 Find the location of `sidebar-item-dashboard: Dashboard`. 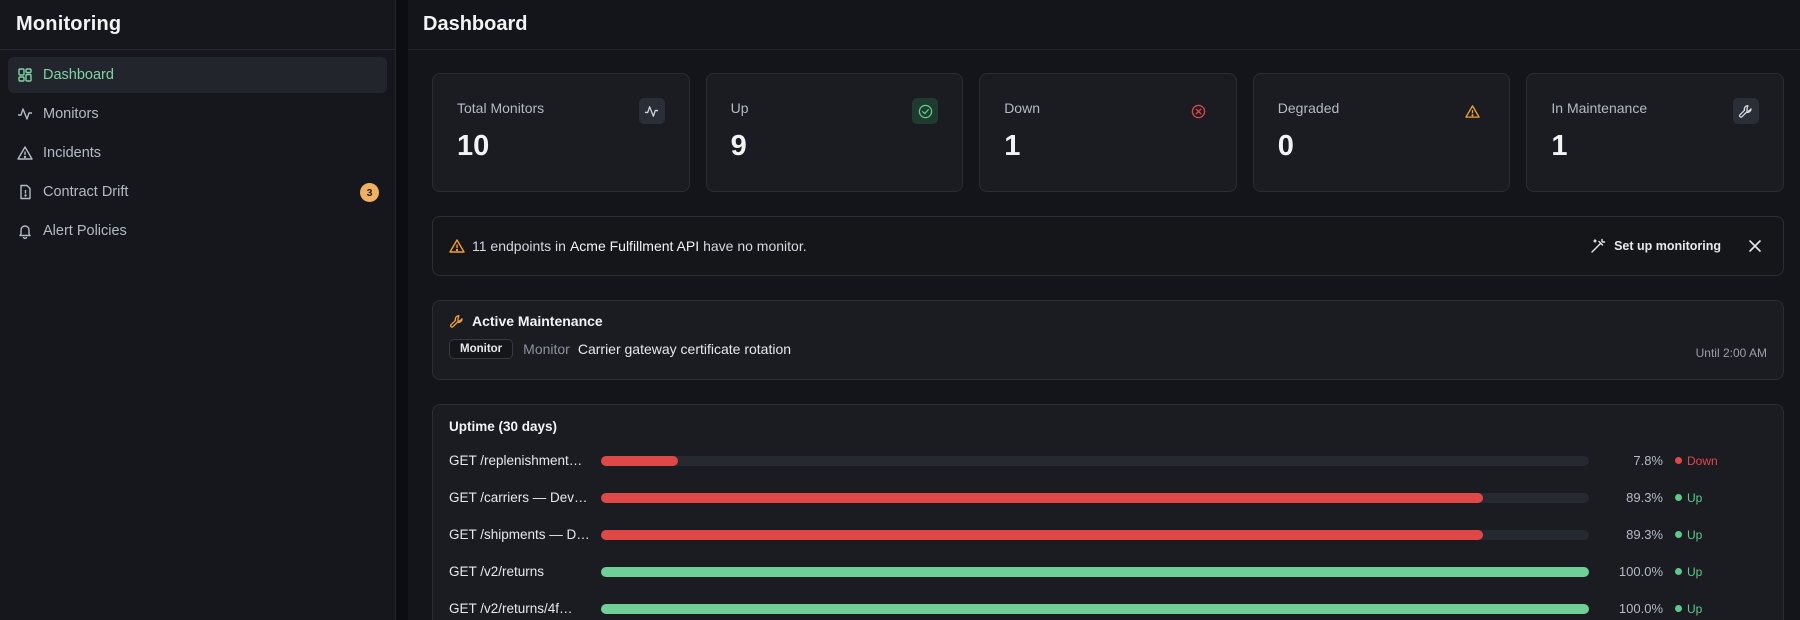

sidebar-item-dashboard: Dashboard is located at coordinates (197, 75).